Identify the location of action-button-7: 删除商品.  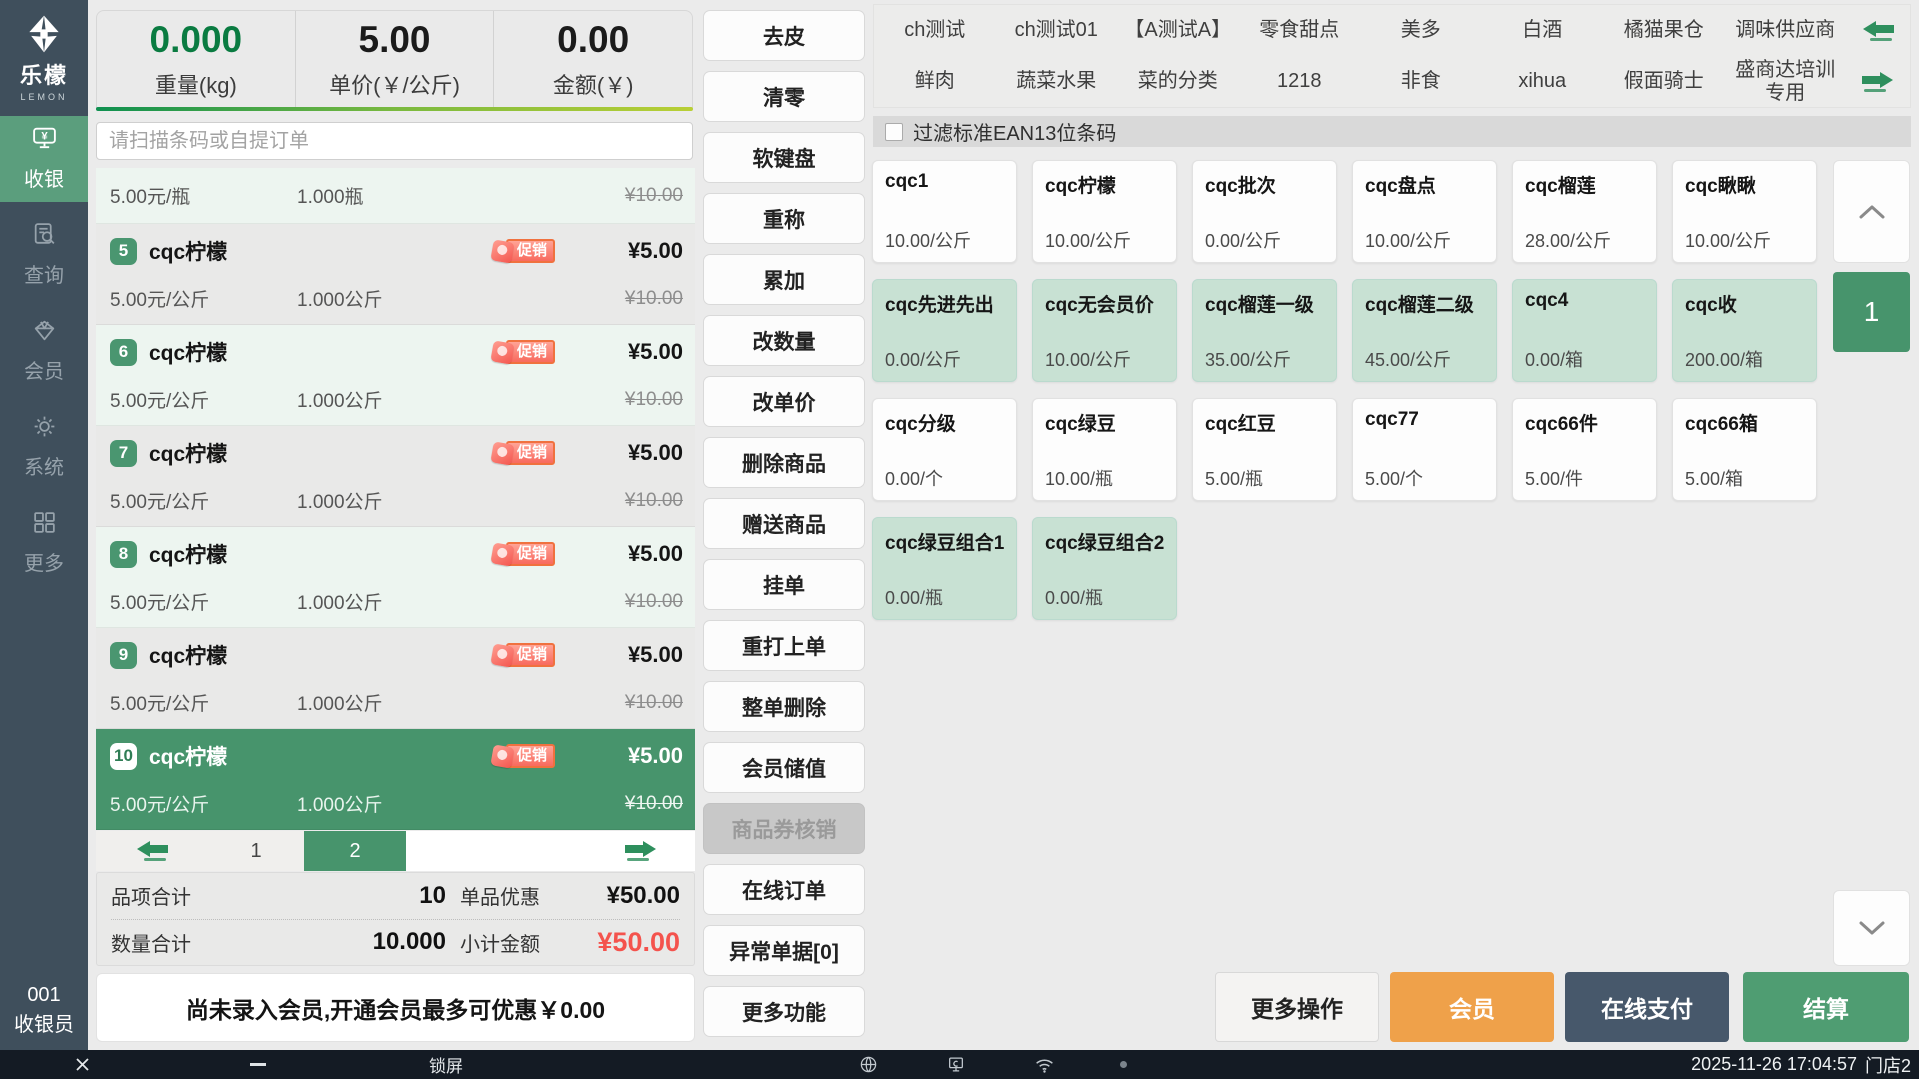
(784, 462).